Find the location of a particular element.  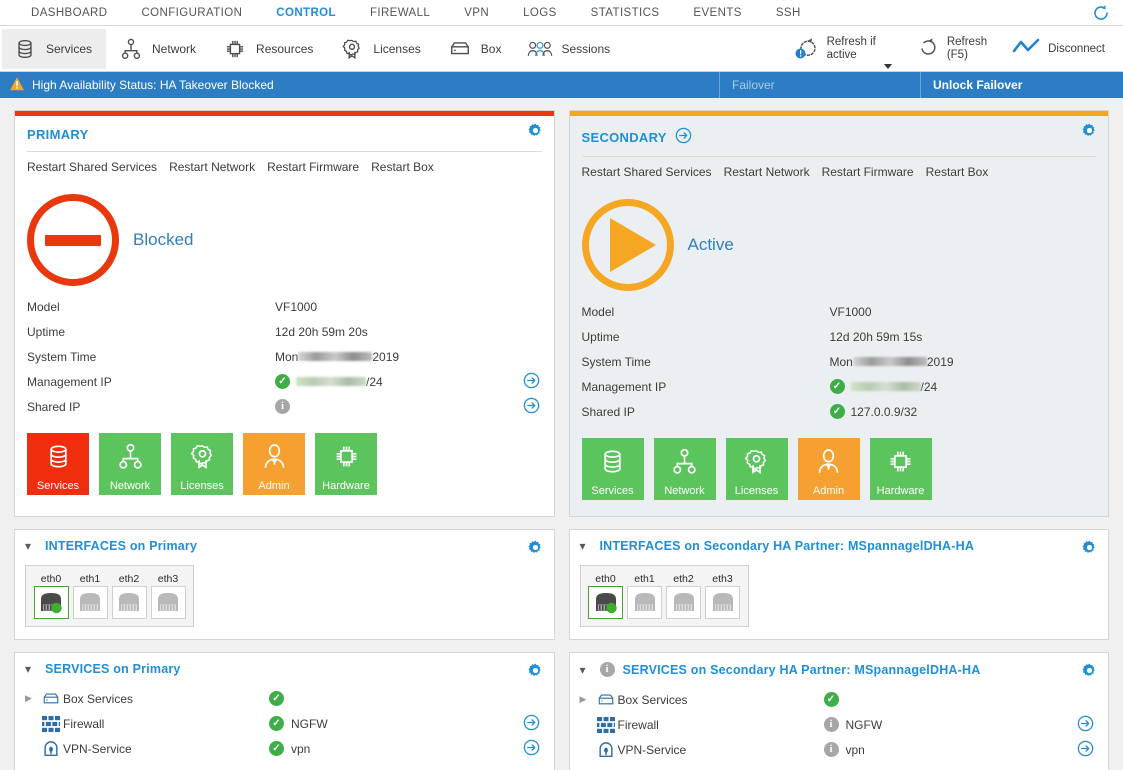

panel-state-label: Active is located at coordinates (710, 244).